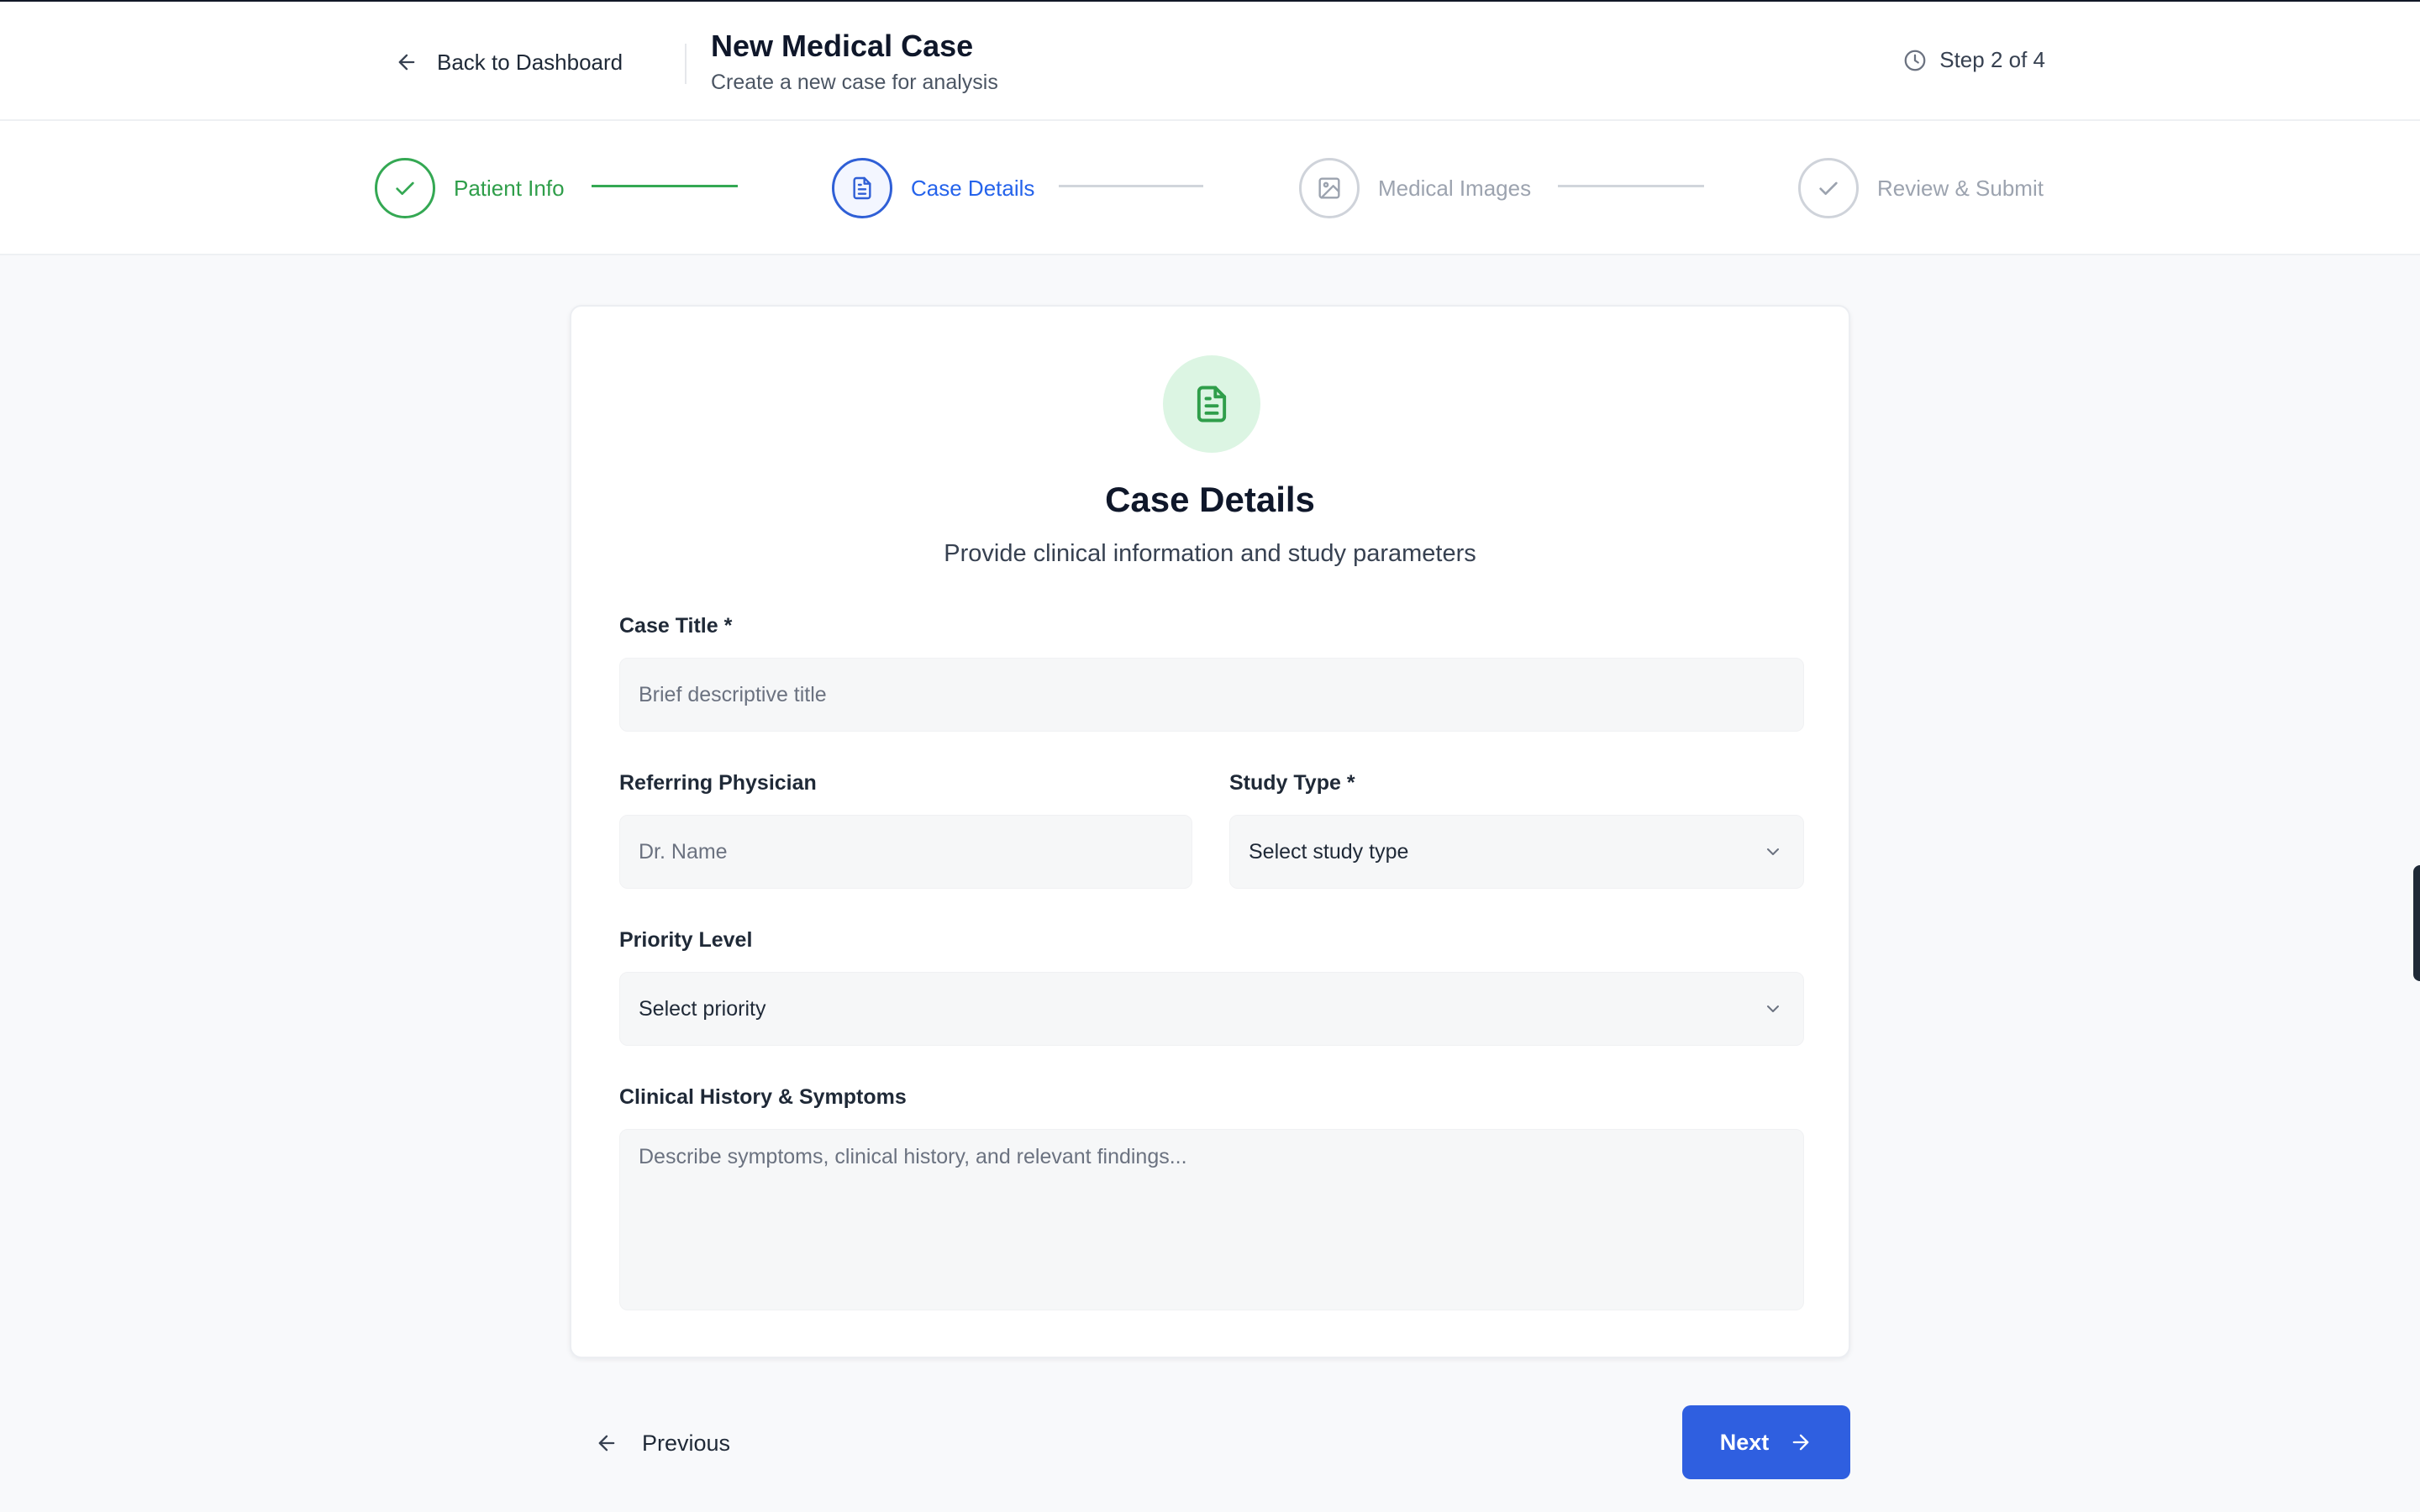  I want to click on step-label: Review & Submit, so click(1961, 188).